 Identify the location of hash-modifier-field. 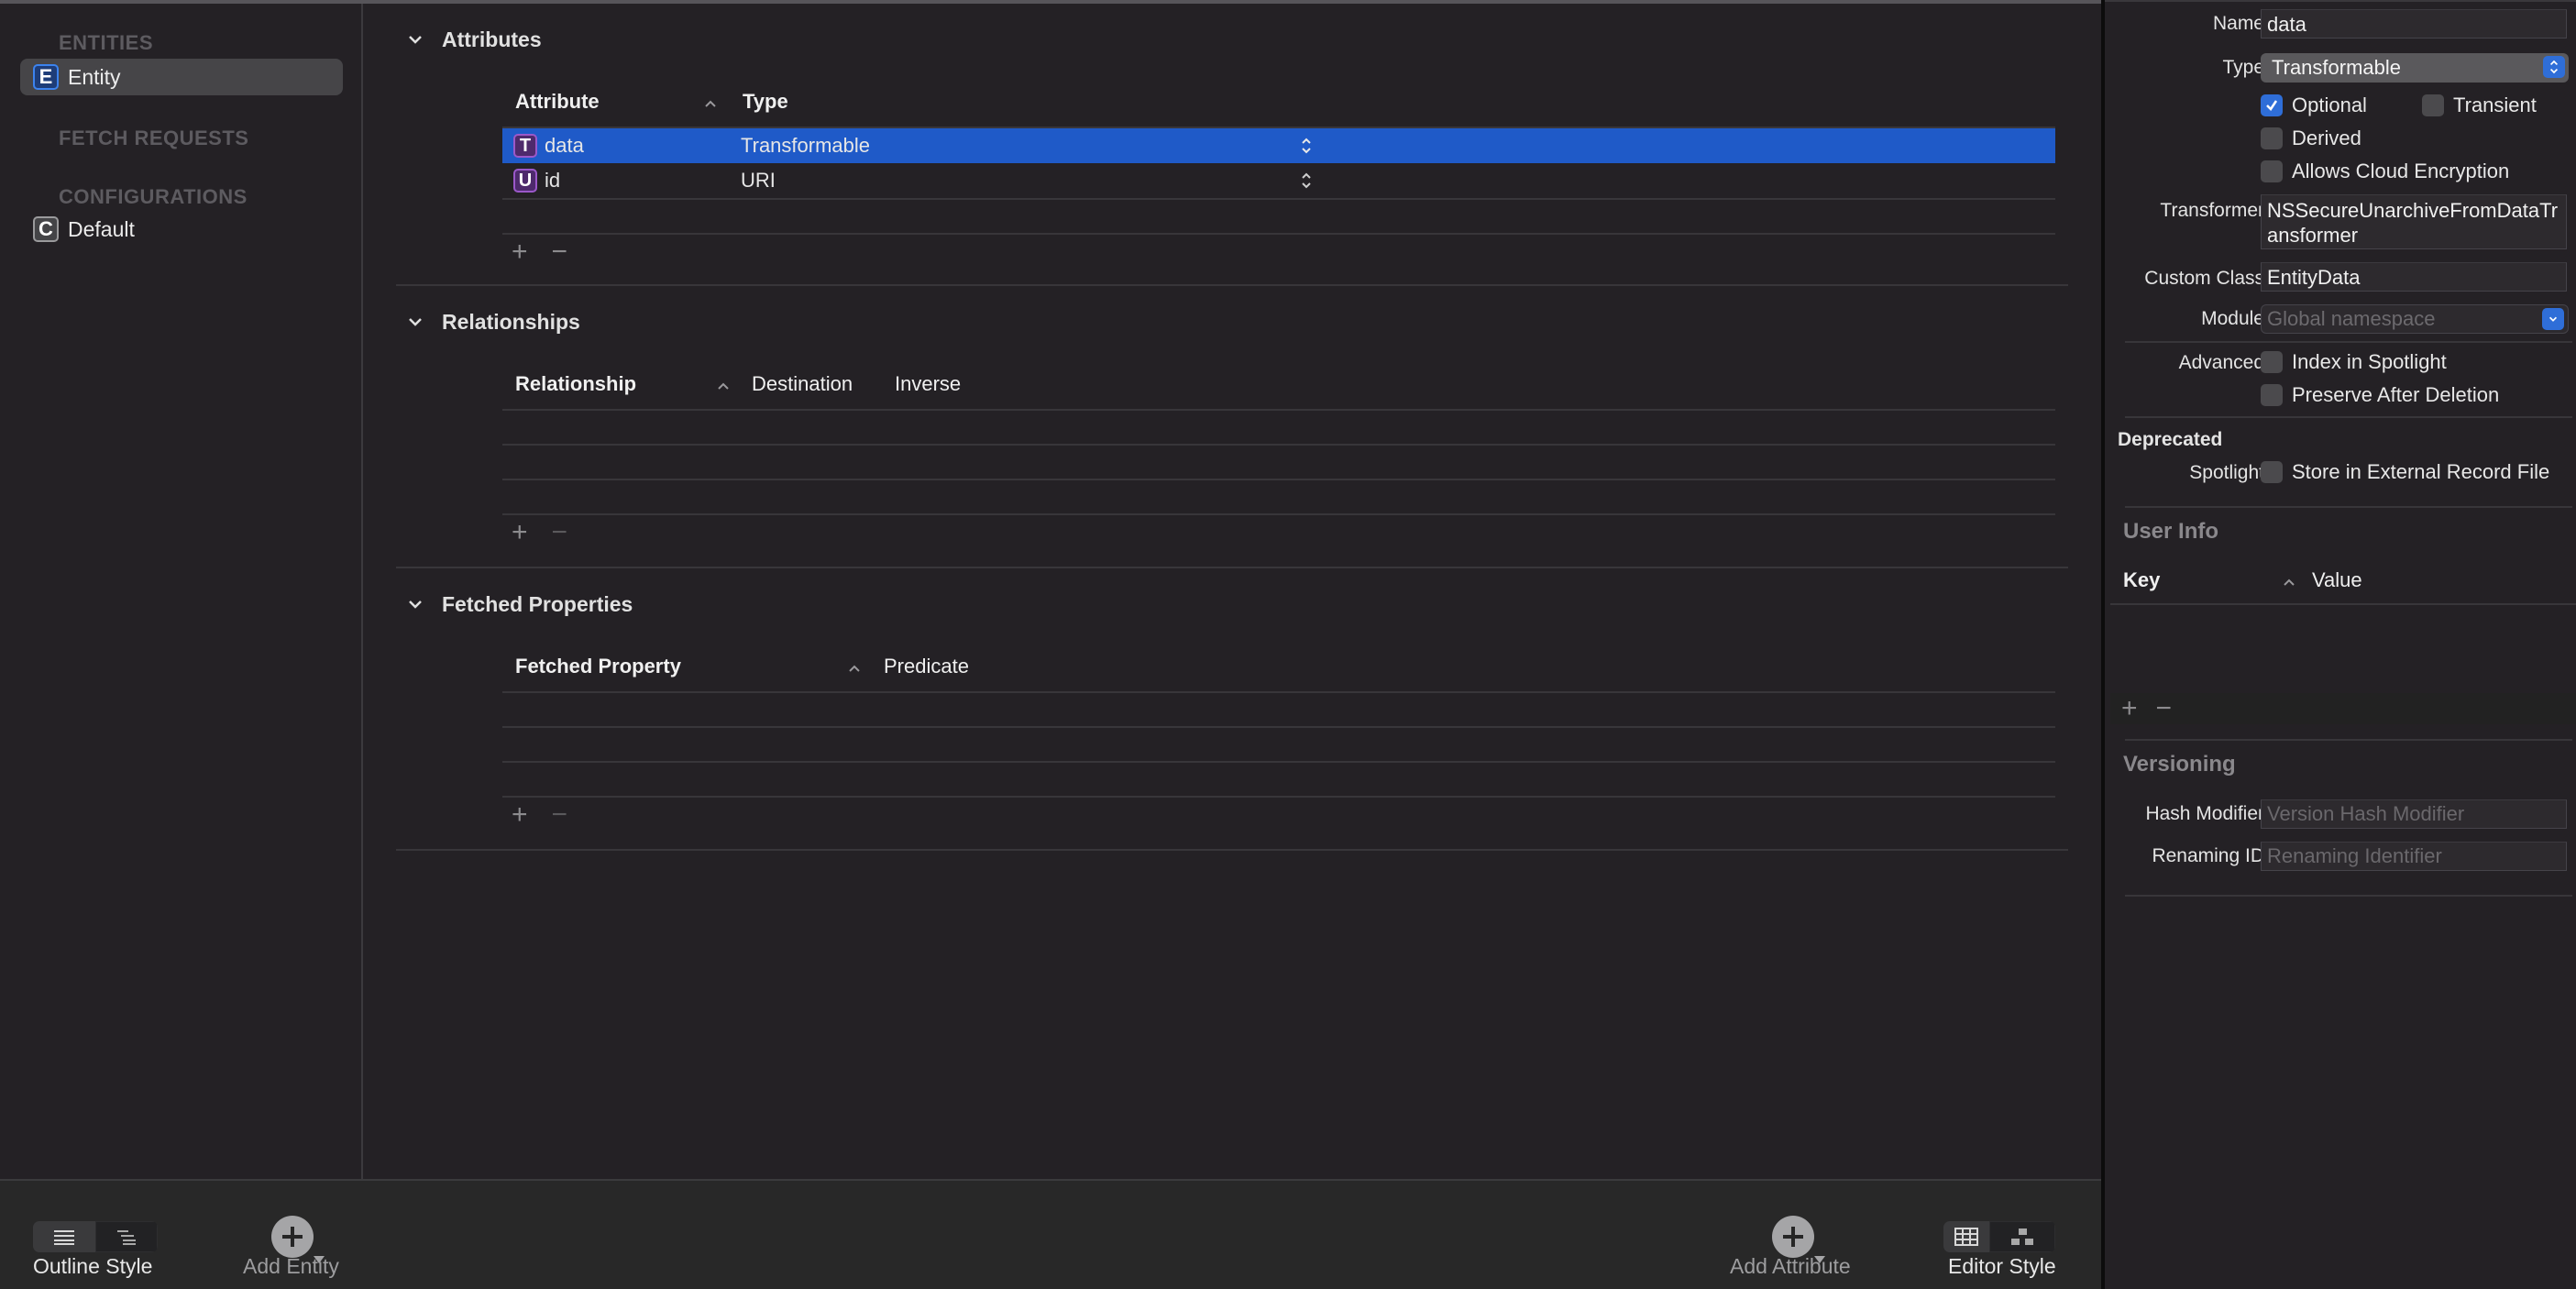
(2414, 814).